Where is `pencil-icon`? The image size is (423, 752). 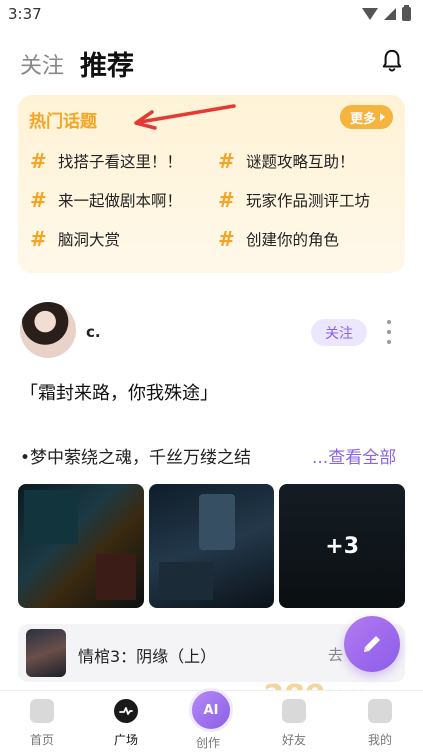 pencil-icon is located at coordinates (372, 644).